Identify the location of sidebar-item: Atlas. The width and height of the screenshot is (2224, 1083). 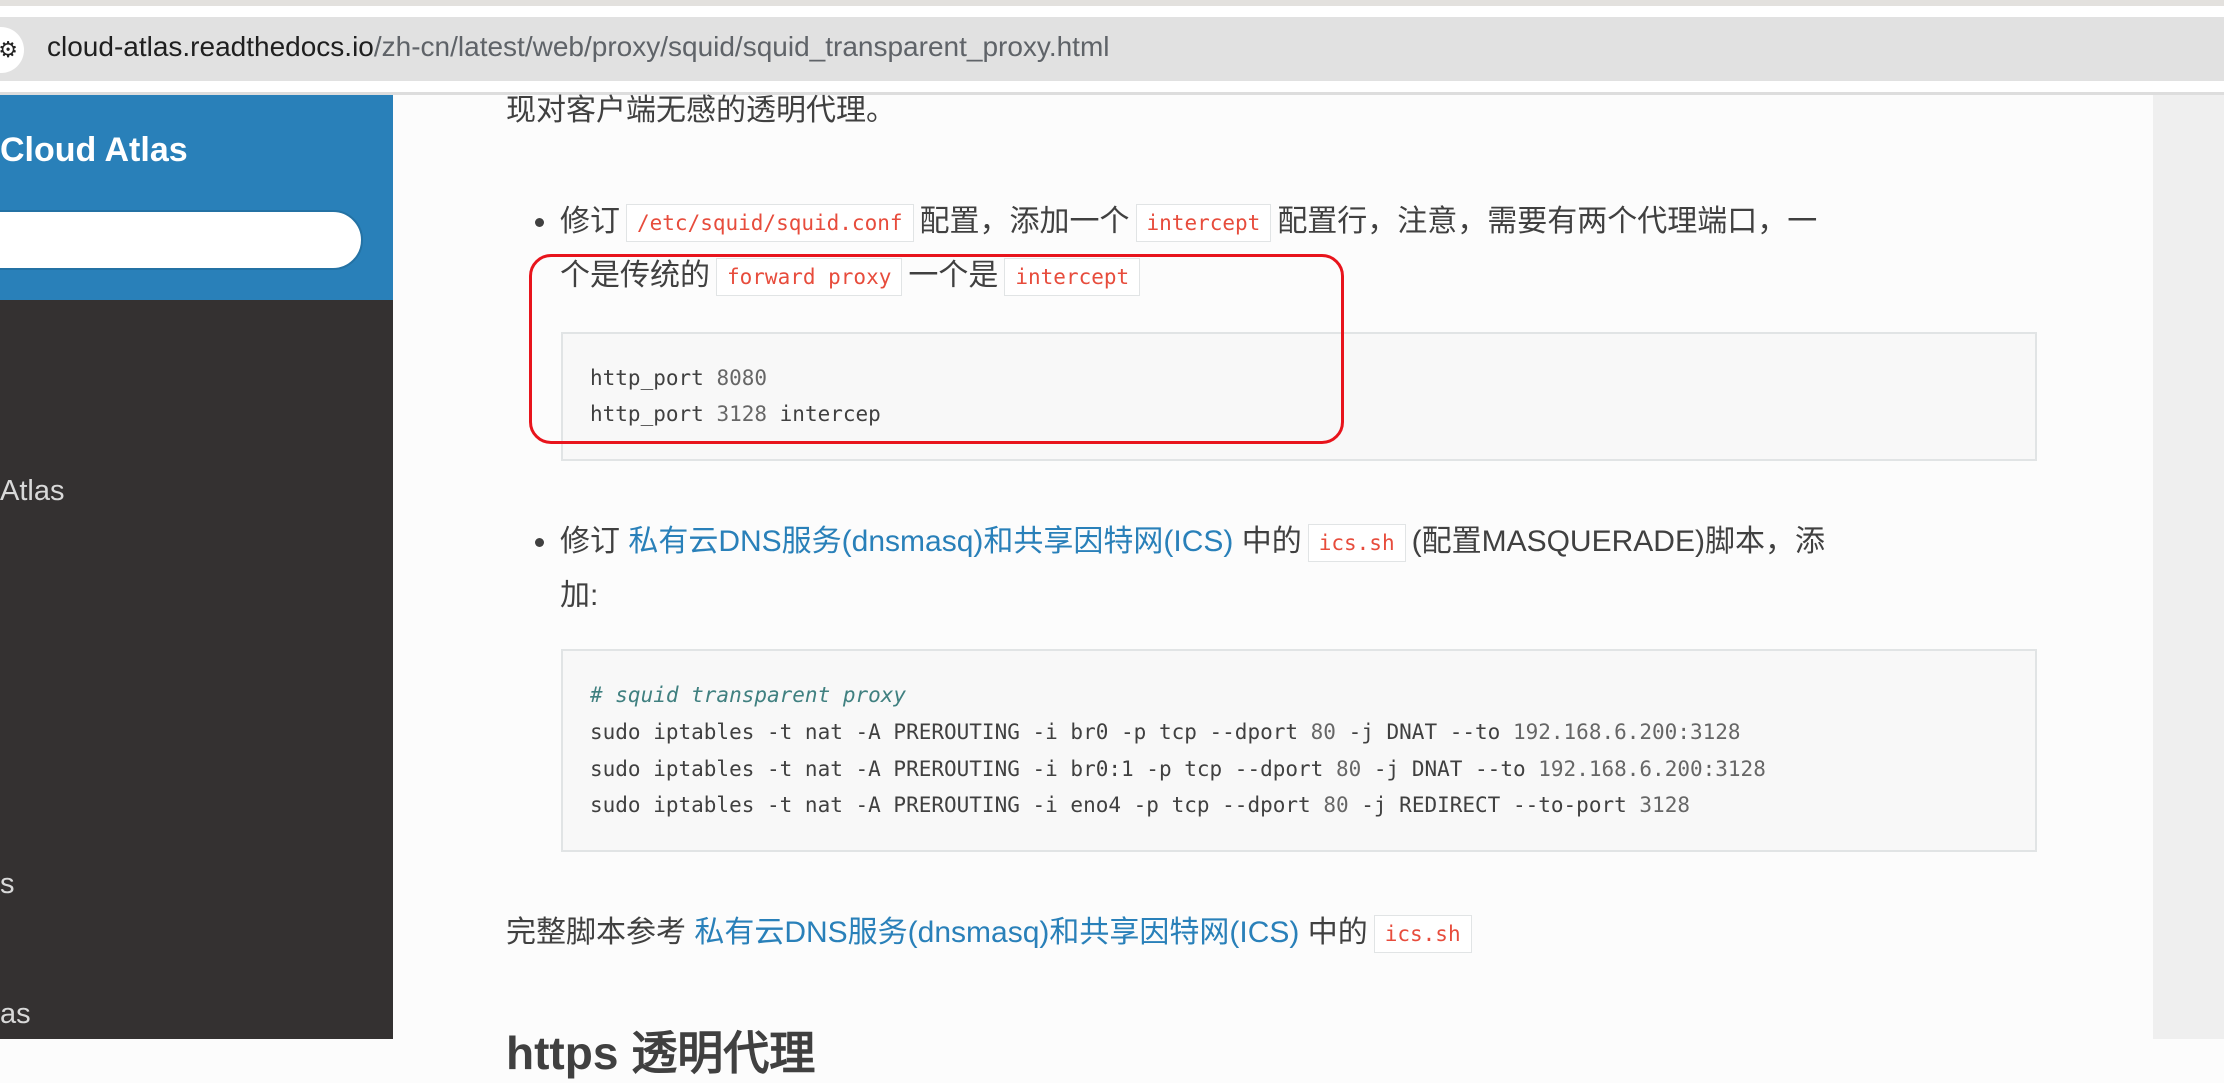
(32, 491).